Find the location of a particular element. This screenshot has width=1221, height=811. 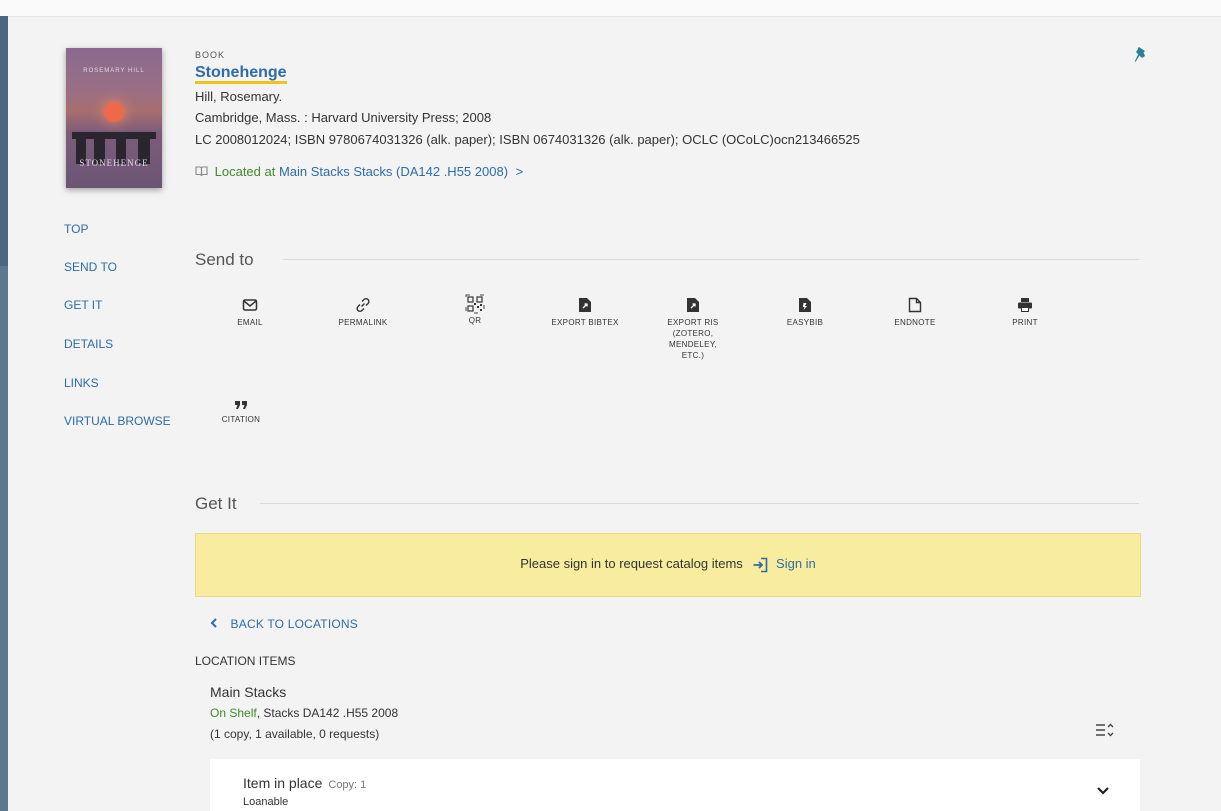

easybib-label: EASYBIB is located at coordinates (805, 322).